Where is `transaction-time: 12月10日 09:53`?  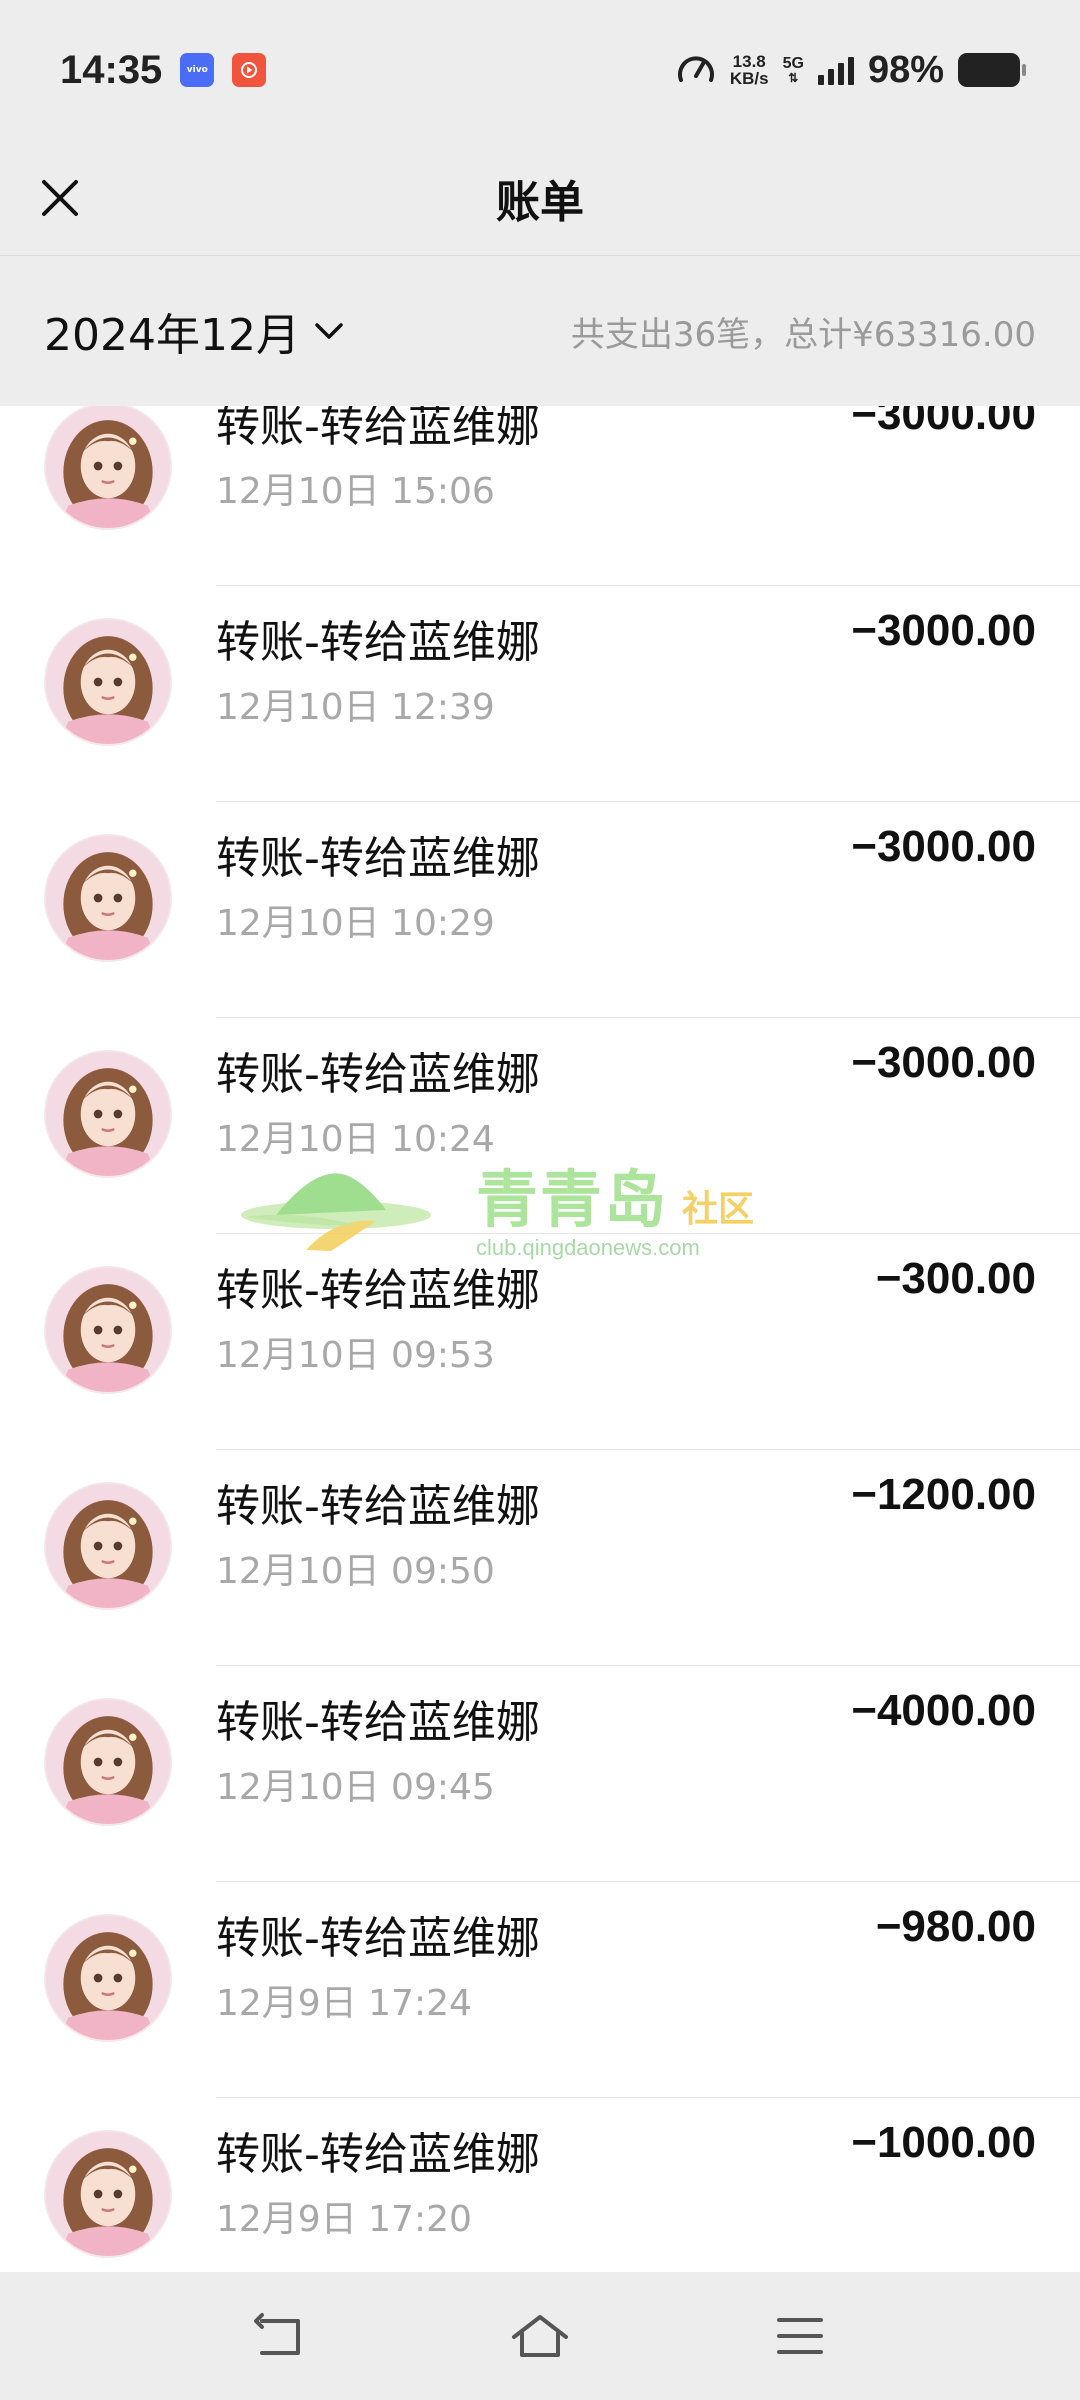 transaction-time: 12月10日 09:53 is located at coordinates (355, 1355).